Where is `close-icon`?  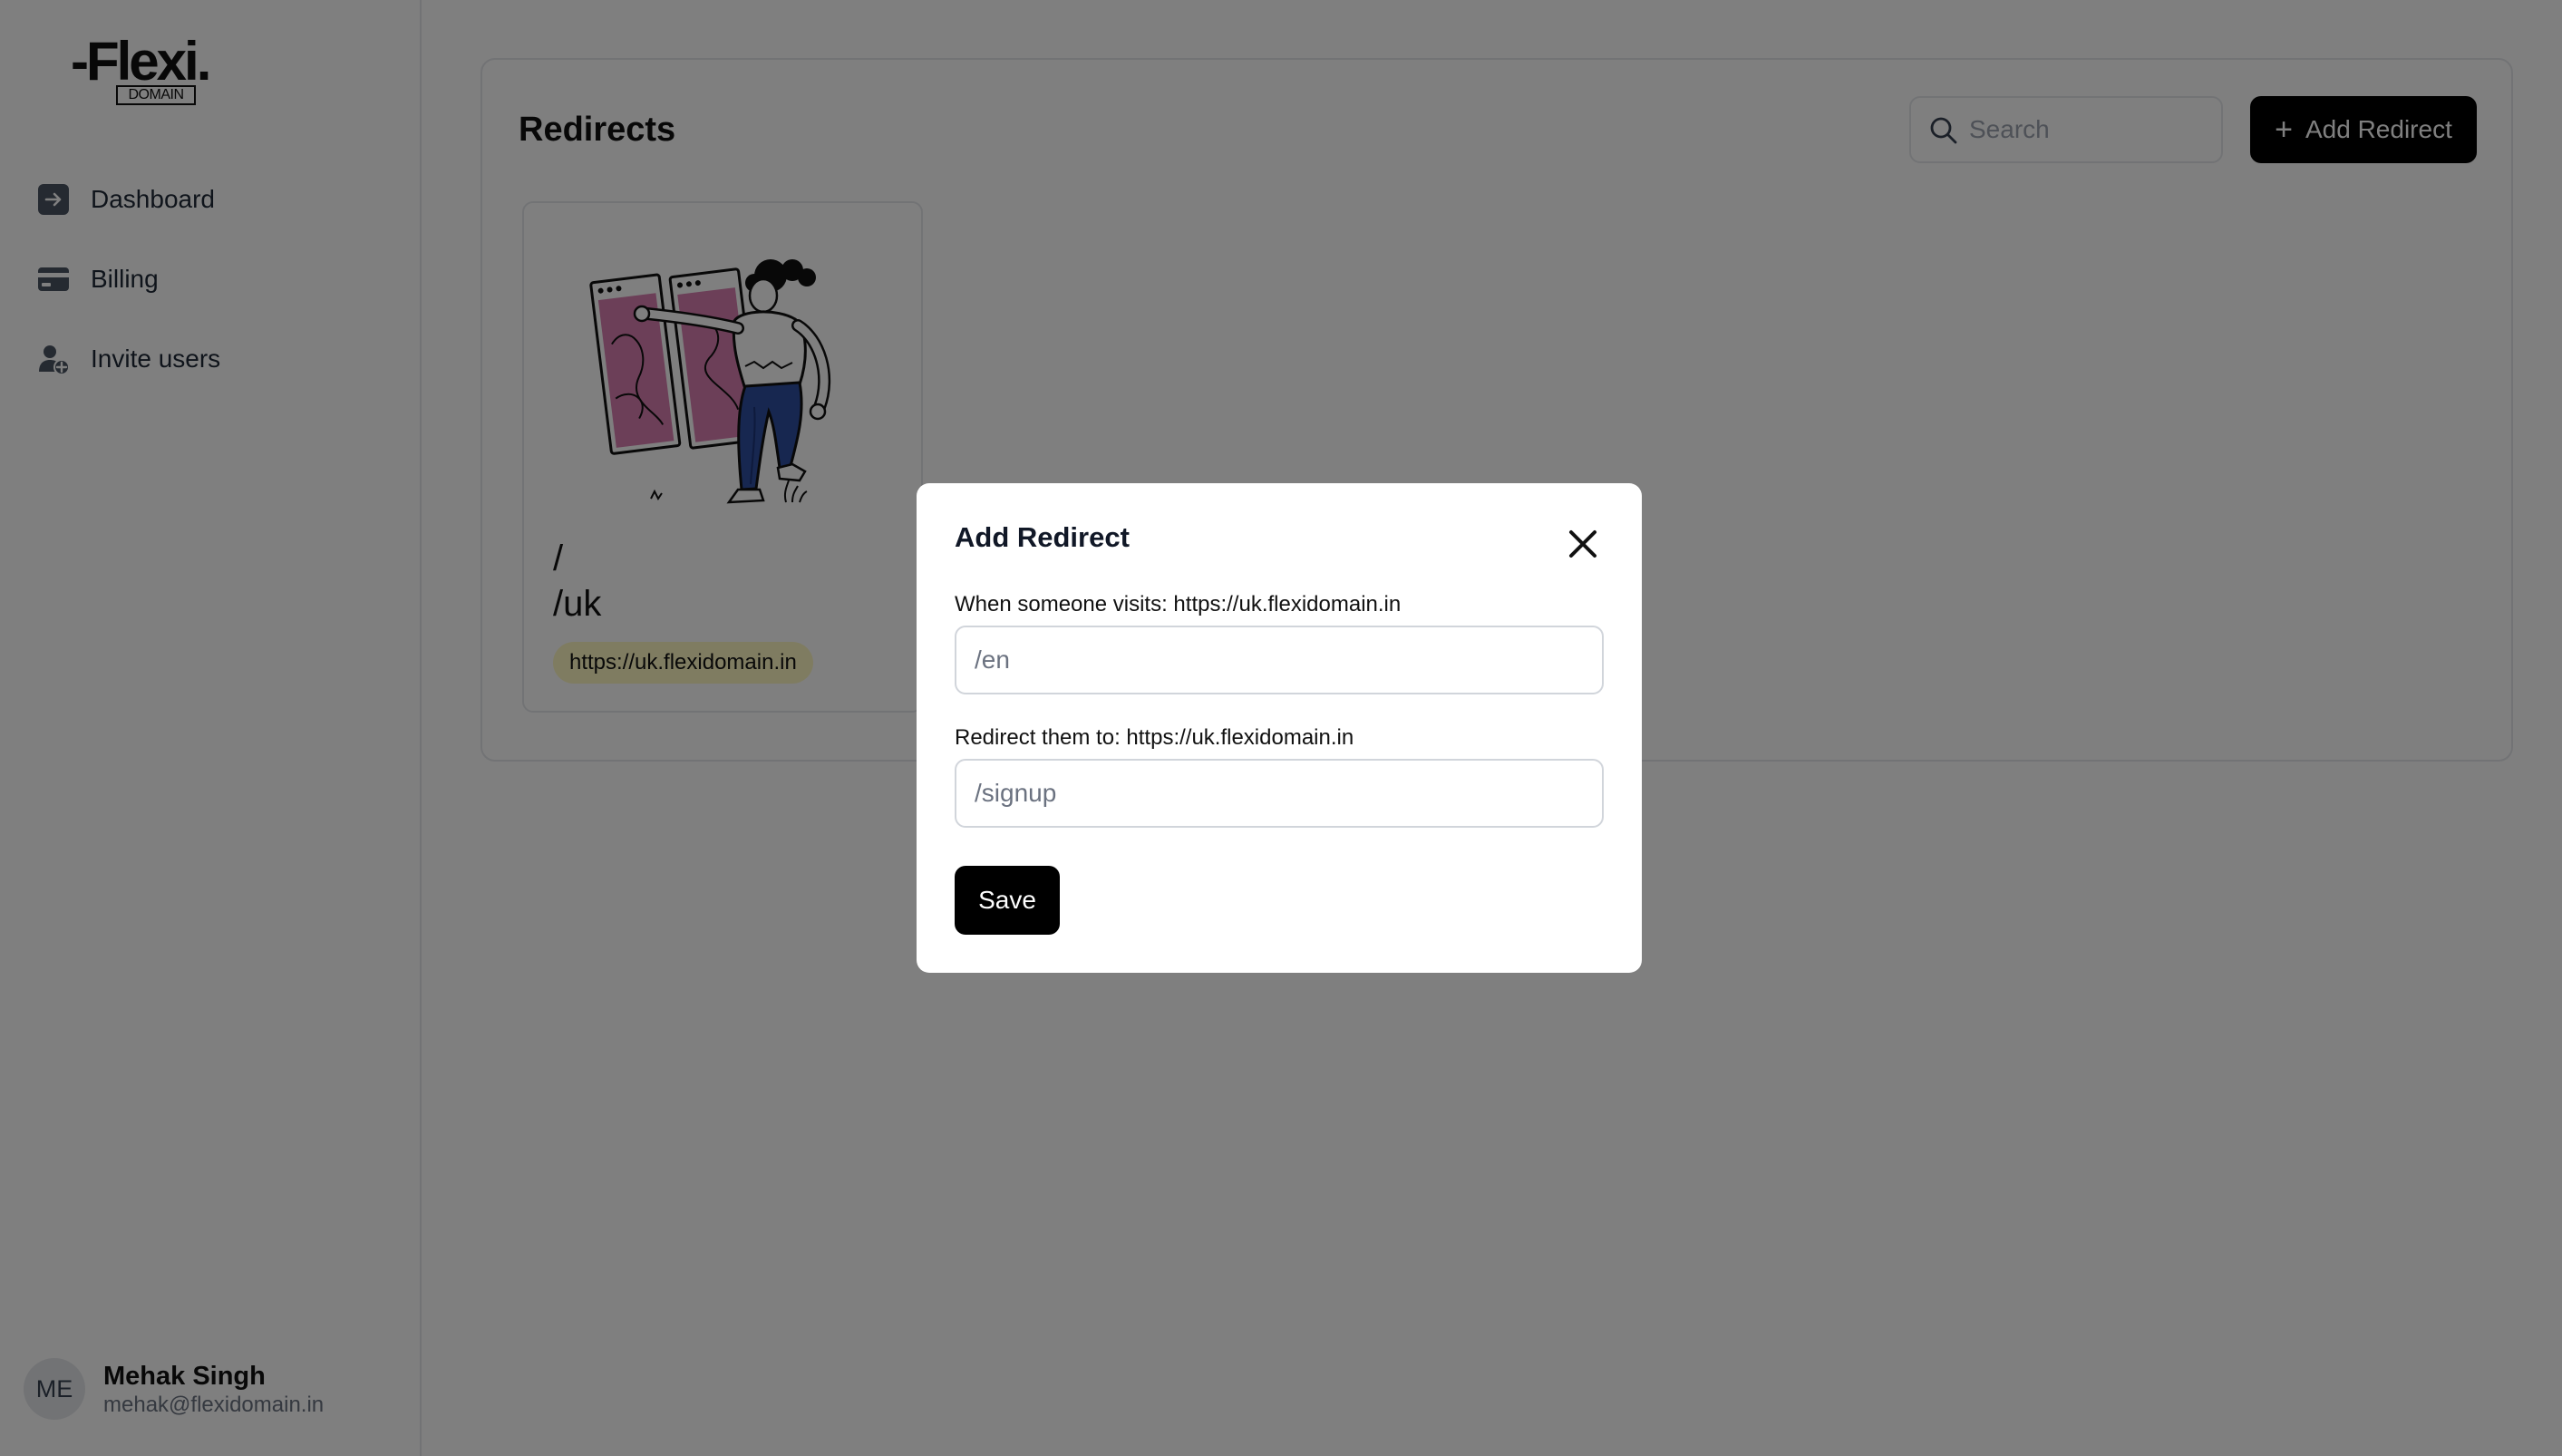
close-icon is located at coordinates (1583, 544).